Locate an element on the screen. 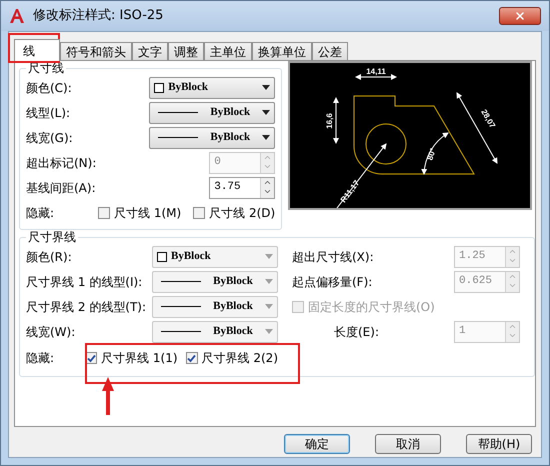 The width and height of the screenshot is (550, 466). field-label: 超出尺寸线(X): is located at coordinates (333, 257).